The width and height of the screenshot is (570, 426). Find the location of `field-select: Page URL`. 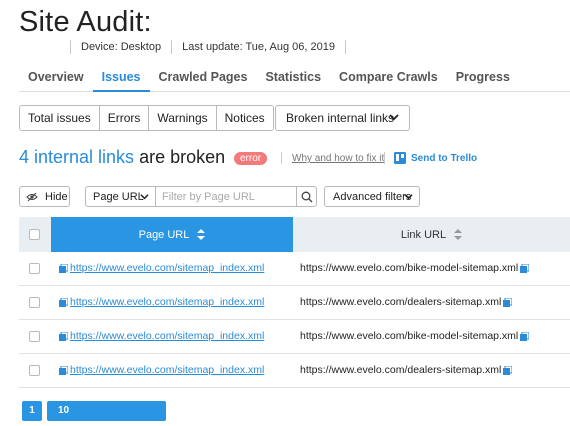

field-select: Page URL is located at coordinates (120, 196).